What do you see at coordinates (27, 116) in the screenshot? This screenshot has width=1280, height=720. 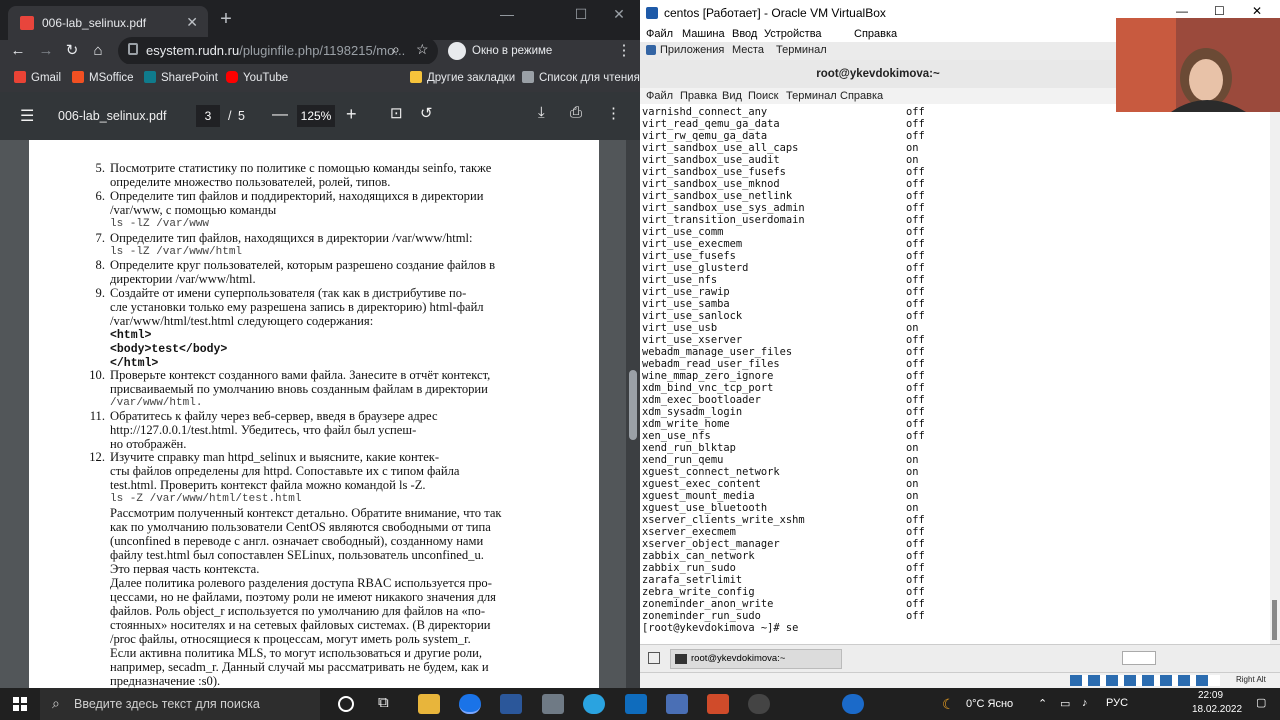 I see `pdf-menu-icon: ☰` at bounding box center [27, 116].